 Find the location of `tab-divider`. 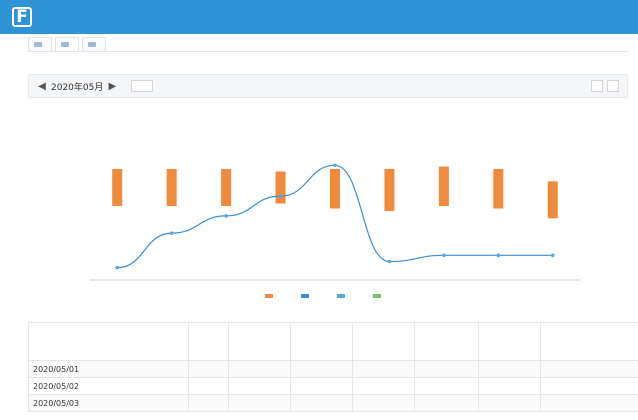

tab-divider is located at coordinates (328, 51).